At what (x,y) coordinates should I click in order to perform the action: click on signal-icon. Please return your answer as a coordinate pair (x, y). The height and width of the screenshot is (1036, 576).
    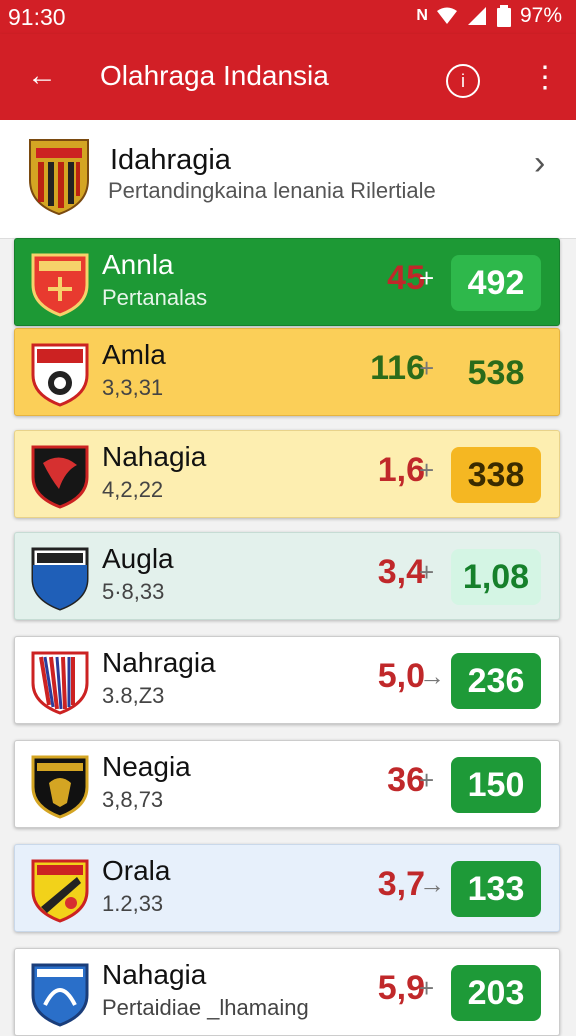
    Looking at the image, I should click on (476, 16).